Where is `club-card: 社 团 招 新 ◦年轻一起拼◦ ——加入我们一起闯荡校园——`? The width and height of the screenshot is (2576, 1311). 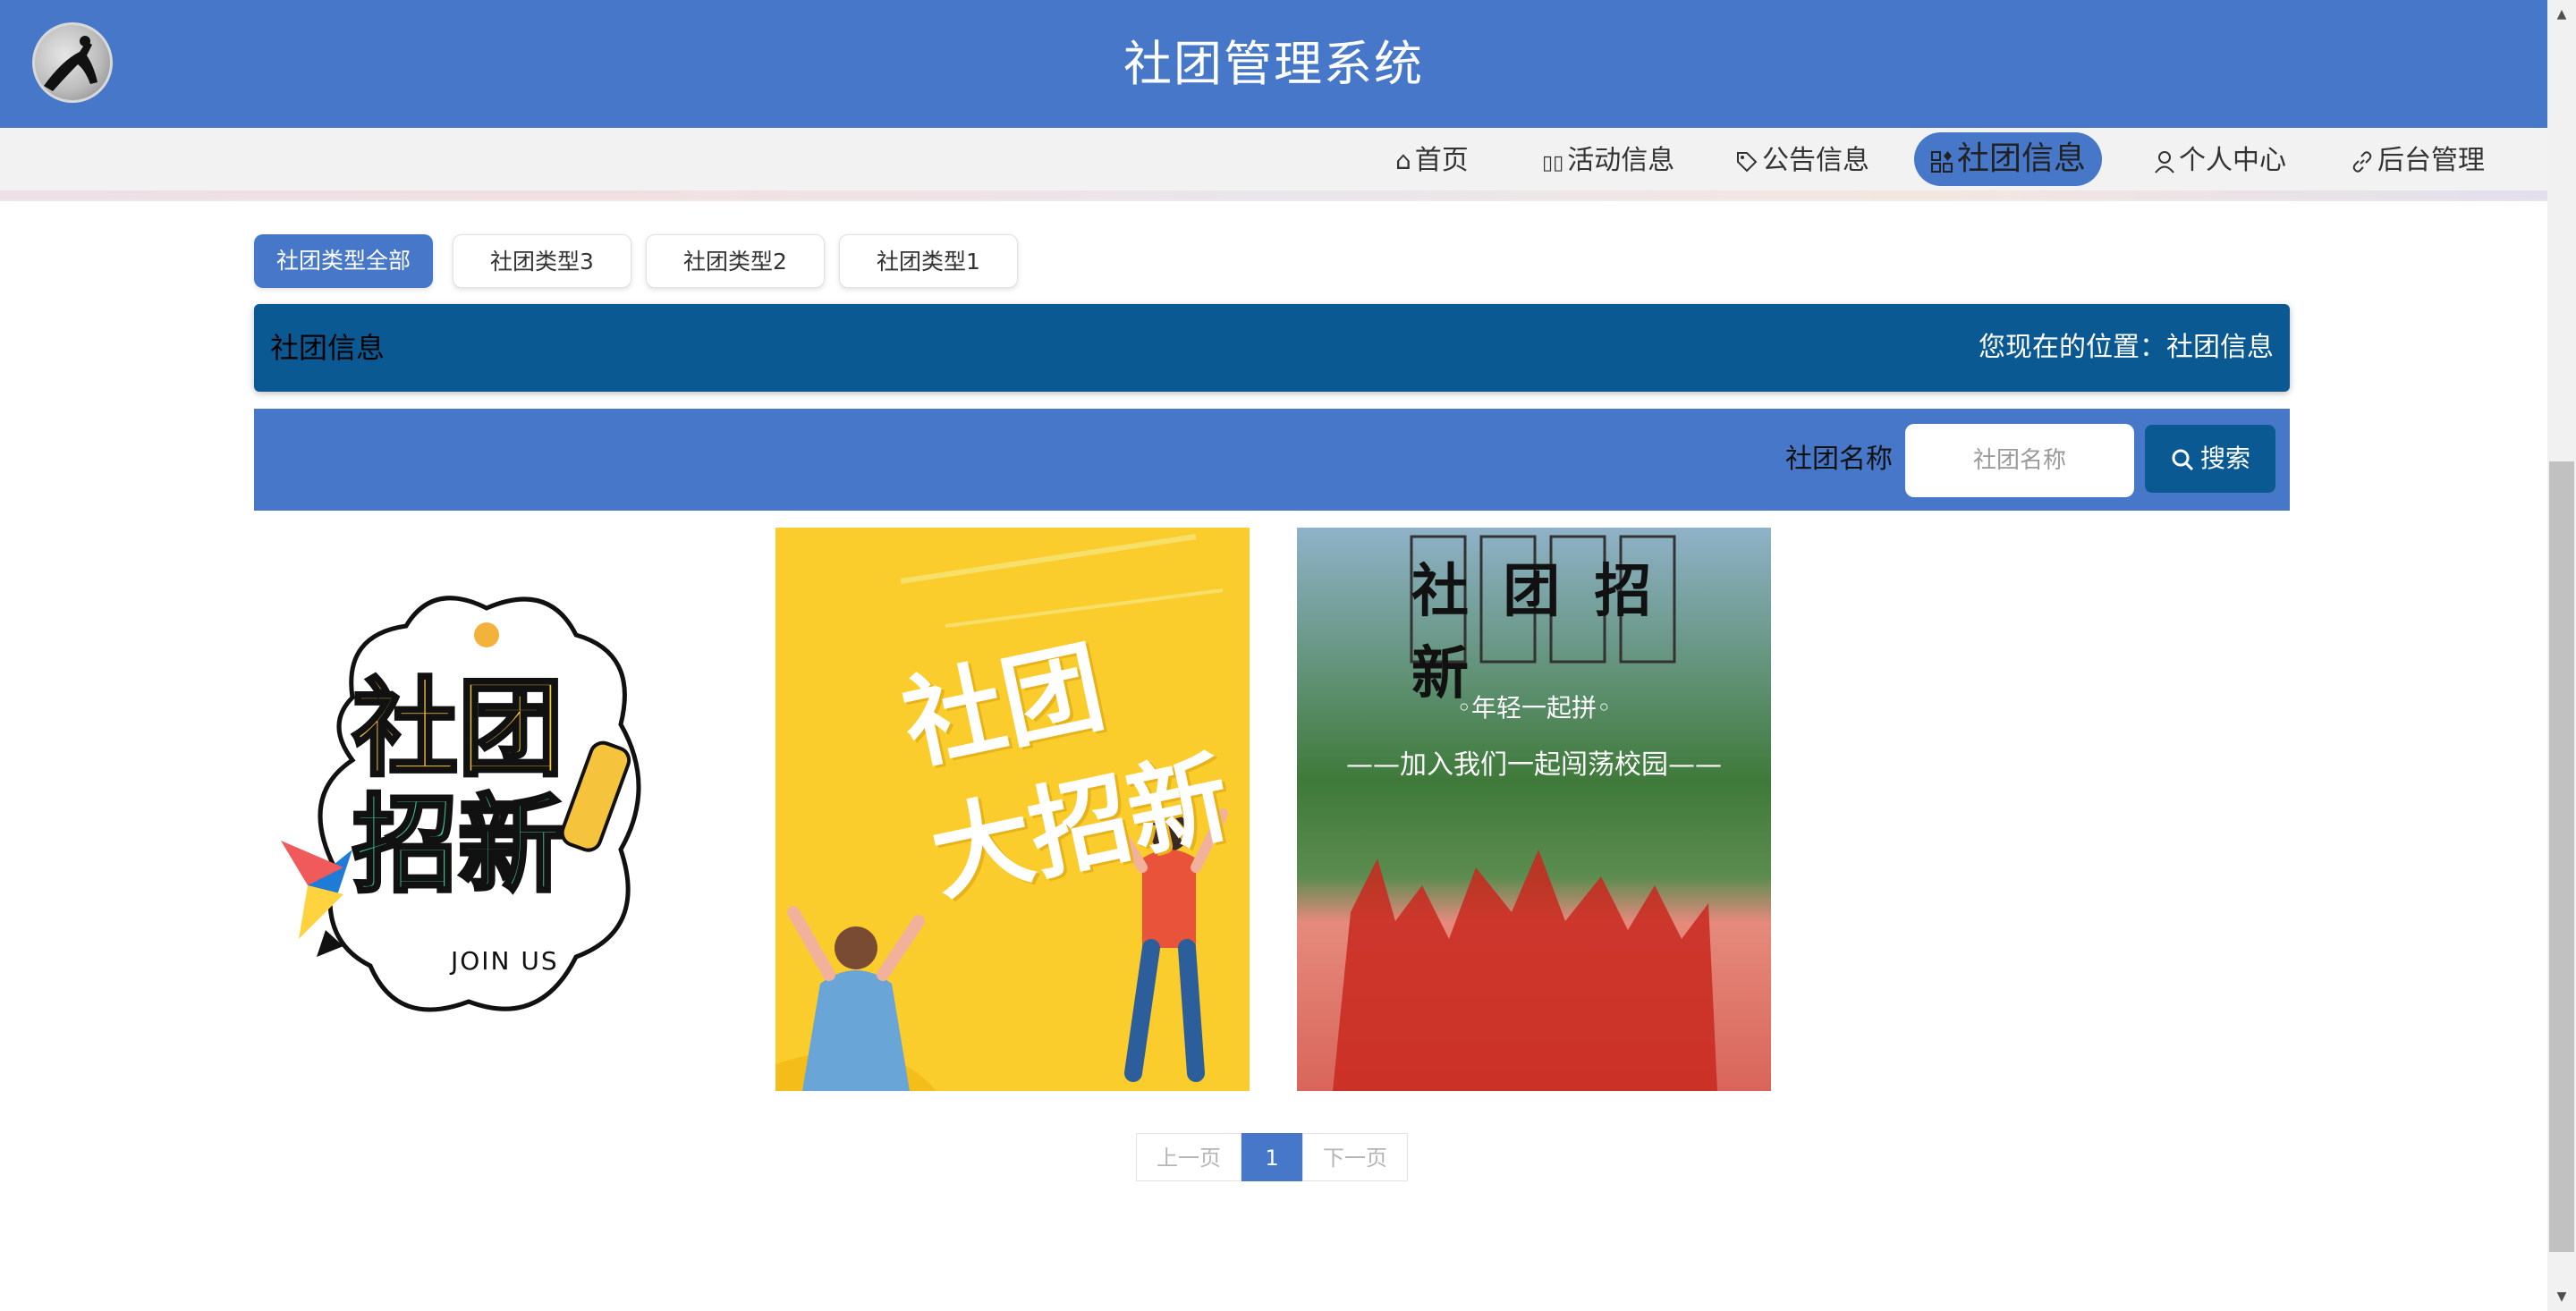
club-card: 社 团 招 新 ◦年轻一起拼◦ ——加入我们一起闯荡校园—— is located at coordinates (1534, 809).